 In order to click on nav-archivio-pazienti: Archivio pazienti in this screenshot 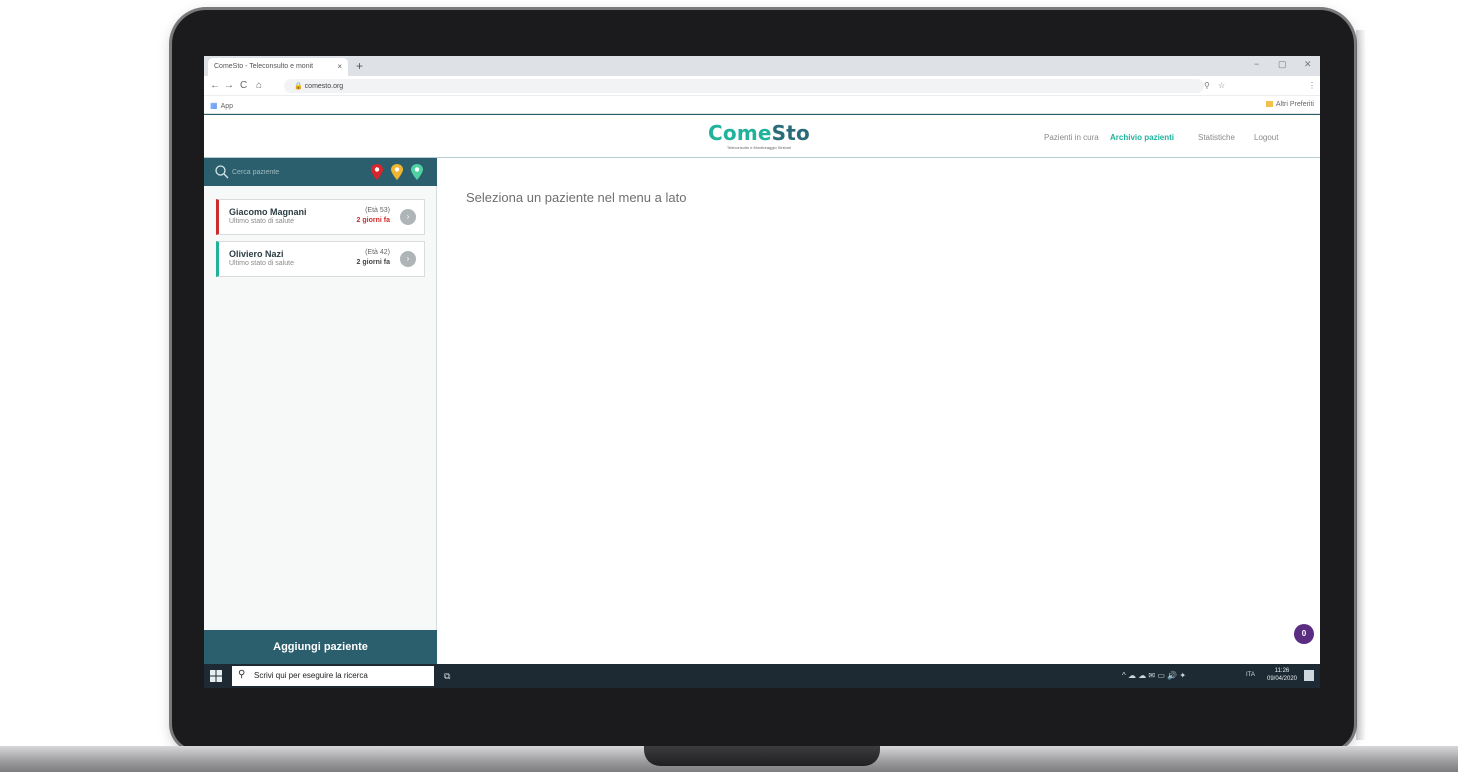, I will do `click(1142, 137)`.